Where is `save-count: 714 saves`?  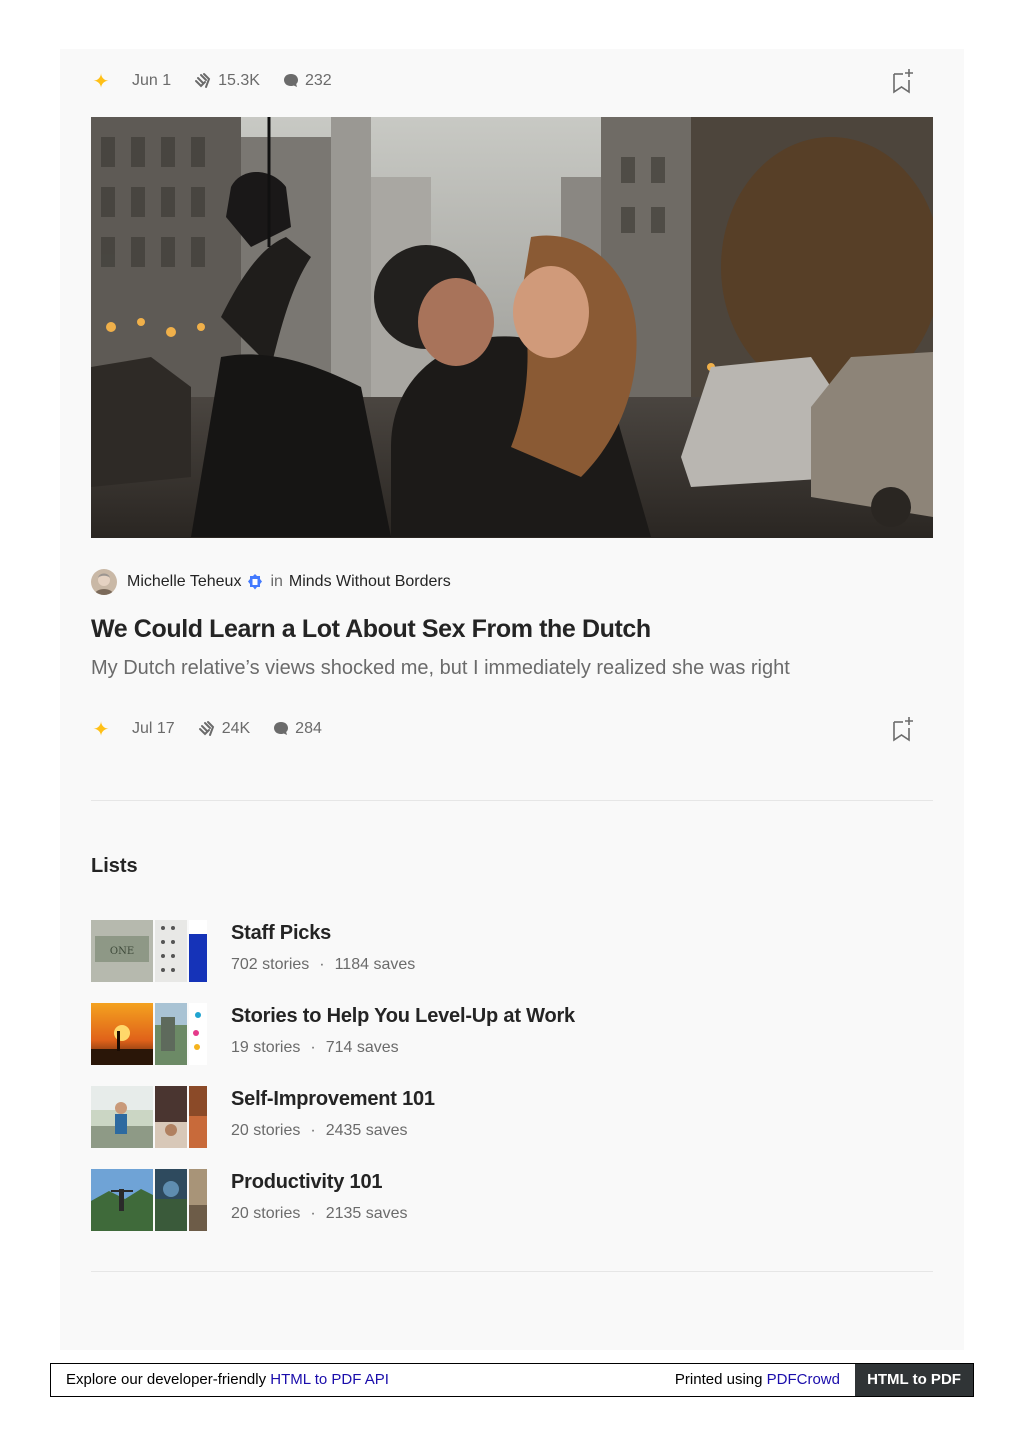 save-count: 714 saves is located at coordinates (362, 1047).